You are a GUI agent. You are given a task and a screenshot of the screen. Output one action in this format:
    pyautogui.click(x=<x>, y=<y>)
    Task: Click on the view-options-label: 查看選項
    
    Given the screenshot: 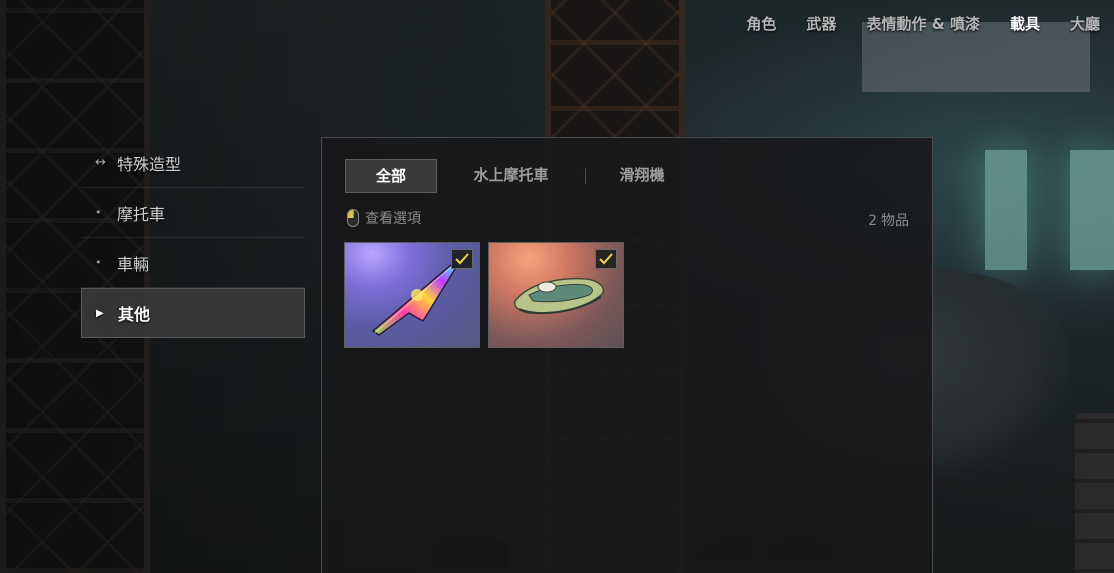 What is the action you would take?
    pyautogui.click(x=393, y=219)
    